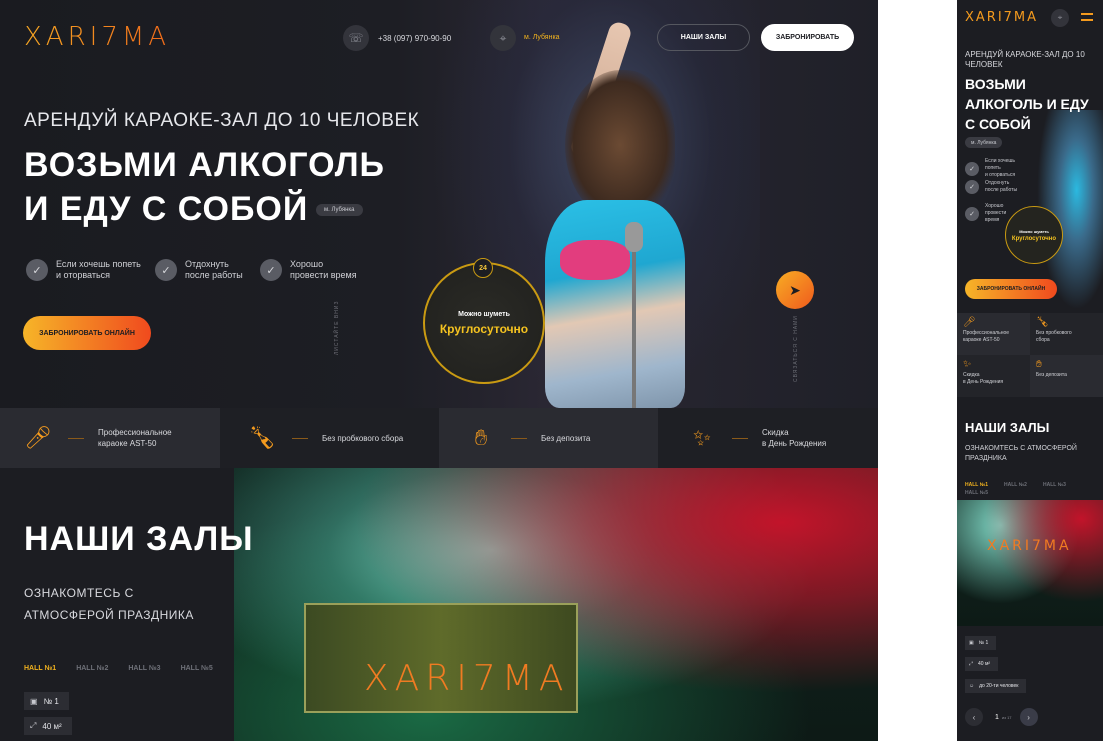  Describe the element at coordinates (1021, 453) in the screenshot. I see `mobile-halls-subtitle: ОЗНАКОМТЕСЬ С АТМОСФЕРОЙ ПРАЗДНИКА` at that location.